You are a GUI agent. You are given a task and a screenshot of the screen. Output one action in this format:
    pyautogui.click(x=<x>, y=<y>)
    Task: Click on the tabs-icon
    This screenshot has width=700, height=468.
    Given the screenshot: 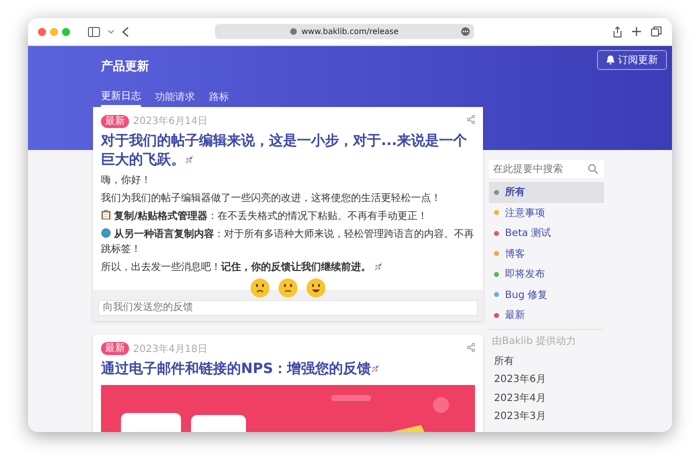 What is the action you would take?
    pyautogui.click(x=656, y=31)
    